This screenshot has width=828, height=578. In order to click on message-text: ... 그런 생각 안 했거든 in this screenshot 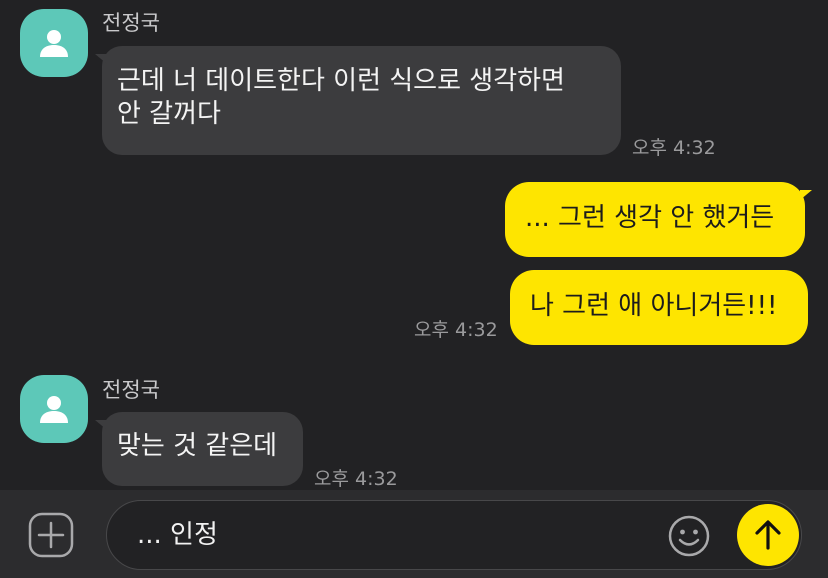, I will do `click(650, 218)`.